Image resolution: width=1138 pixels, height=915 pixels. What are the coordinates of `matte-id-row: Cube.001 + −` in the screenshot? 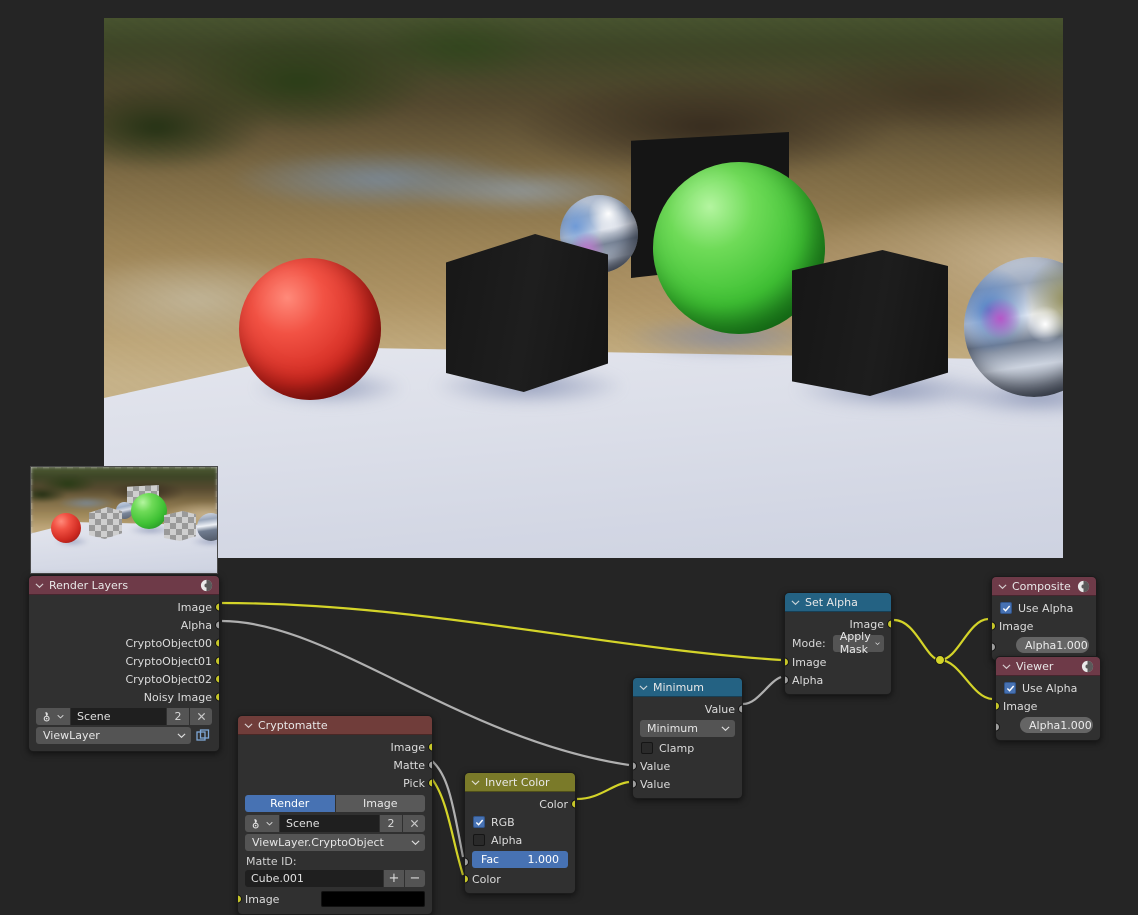 It's located at (335, 878).